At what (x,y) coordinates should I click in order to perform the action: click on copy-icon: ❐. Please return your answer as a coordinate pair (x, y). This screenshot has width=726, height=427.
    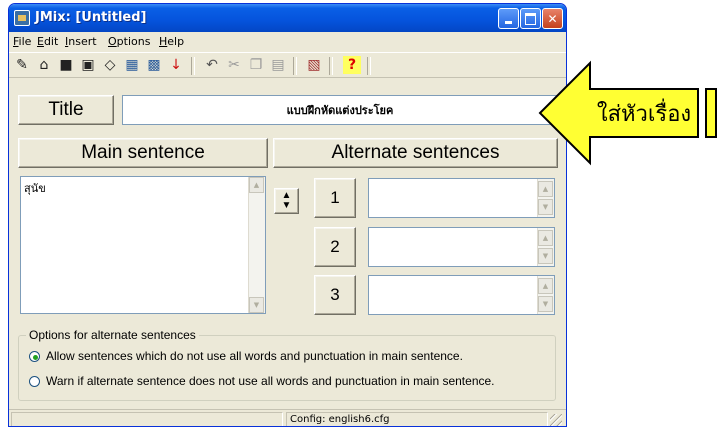
    Looking at the image, I should click on (256, 65).